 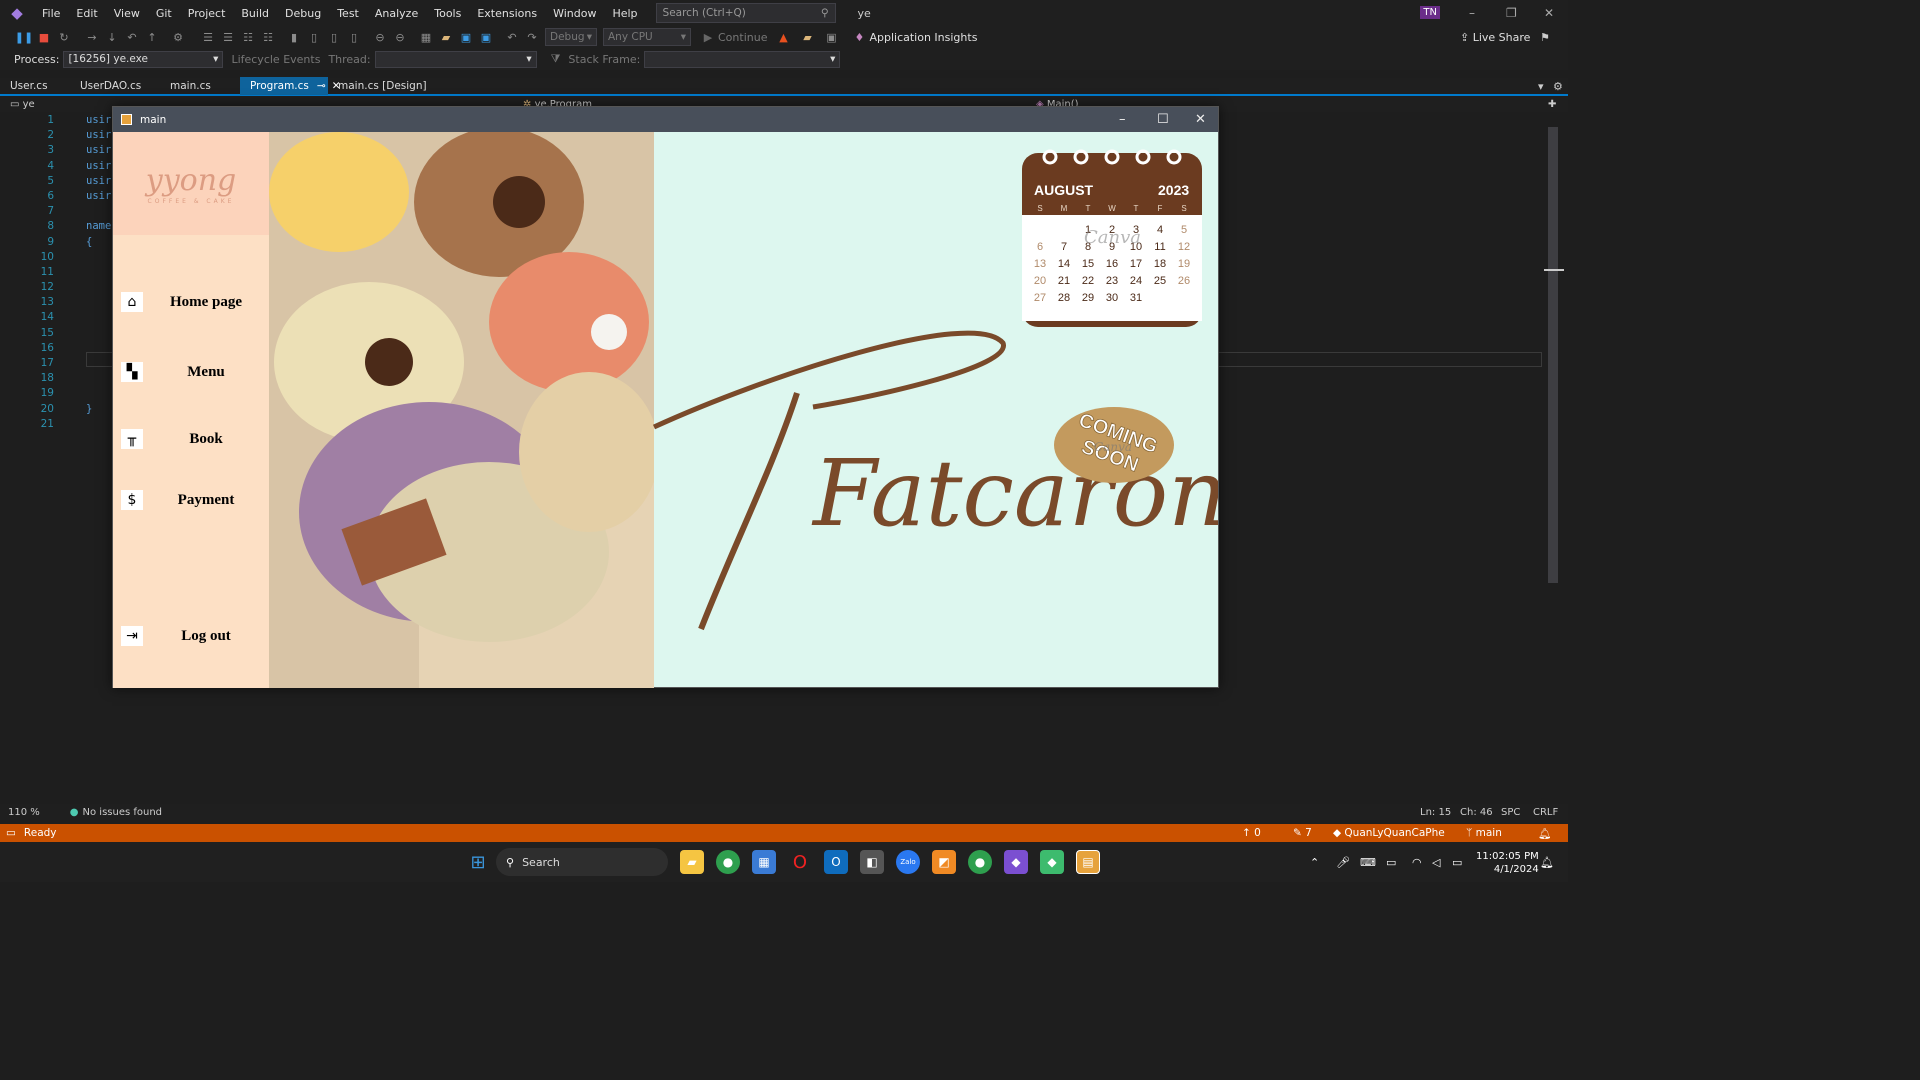 I want to click on stop-icon: ■, so click(x=44, y=37).